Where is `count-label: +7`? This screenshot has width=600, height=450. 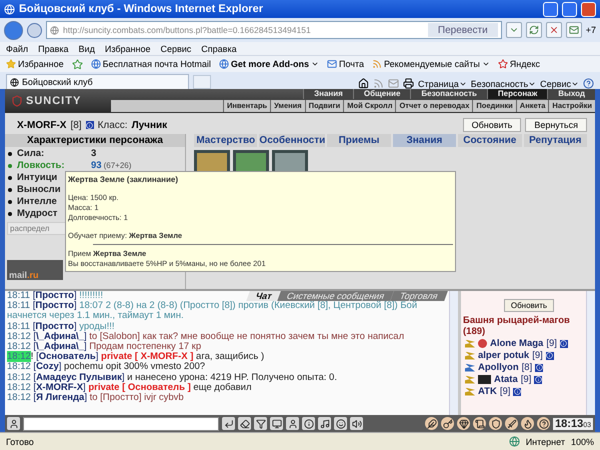
count-label: +7 is located at coordinates (591, 30).